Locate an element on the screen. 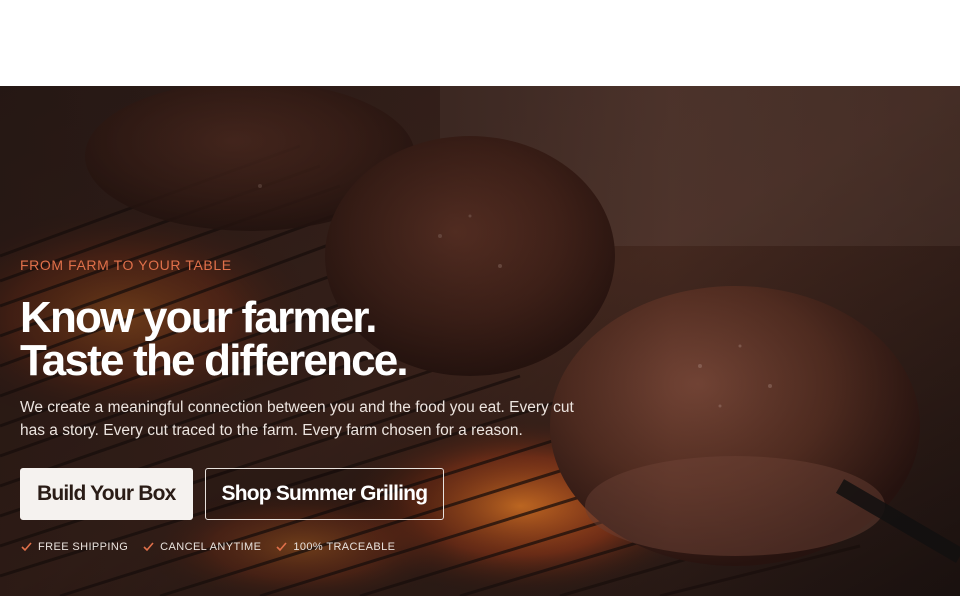  feature-label: FREE SHIPPING is located at coordinates (83, 546).